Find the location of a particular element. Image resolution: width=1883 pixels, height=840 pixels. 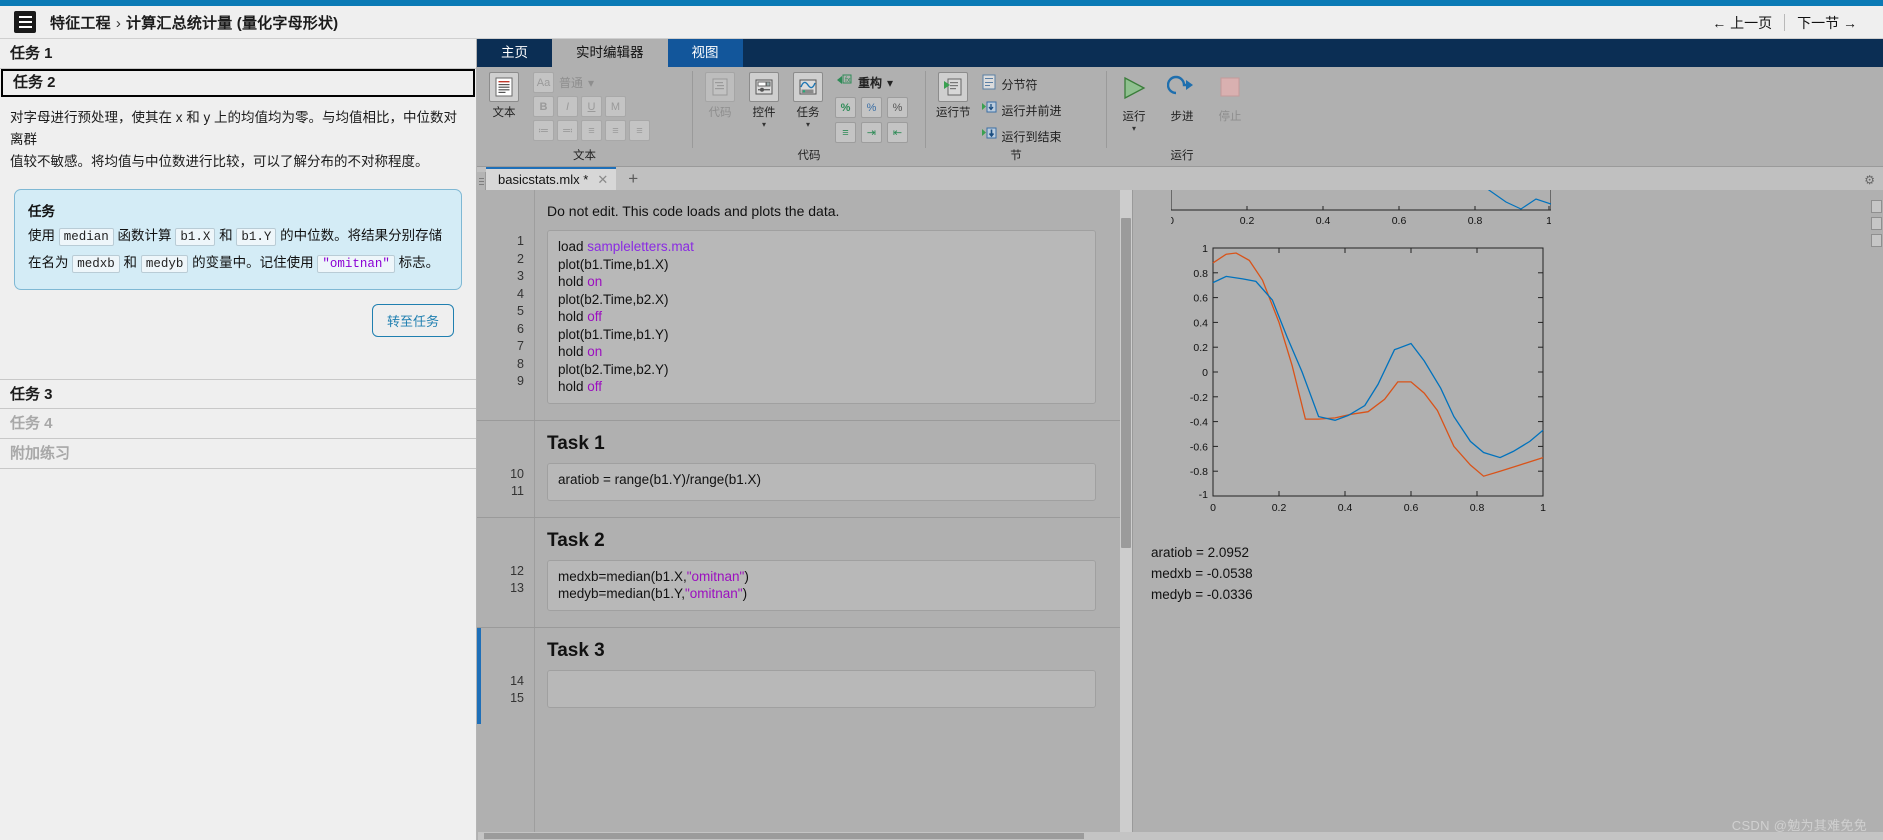

svg-text: -0.6 is located at coordinates (1199, 447).